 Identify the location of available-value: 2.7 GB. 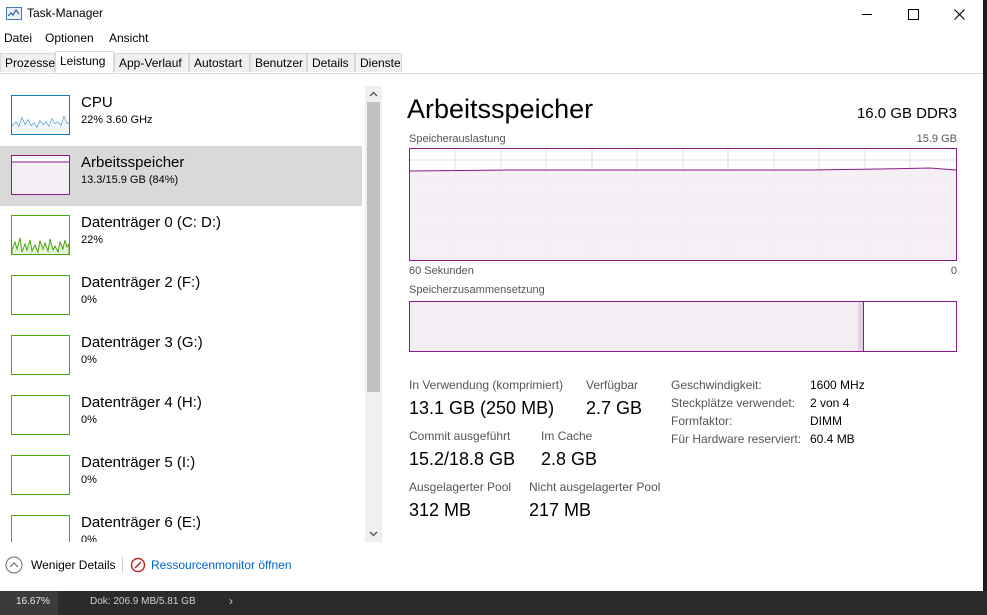
(614, 408).